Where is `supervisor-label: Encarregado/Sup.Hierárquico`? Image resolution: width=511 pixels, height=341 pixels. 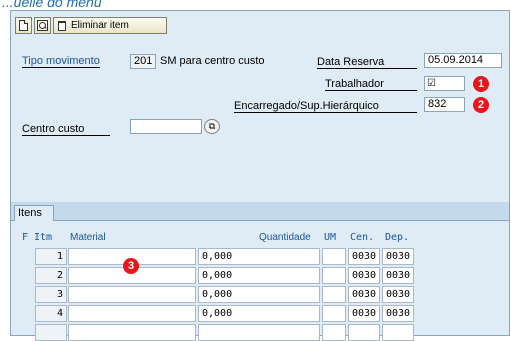
supervisor-label: Encarregado/Sup.Hierárquico is located at coordinates (325, 106).